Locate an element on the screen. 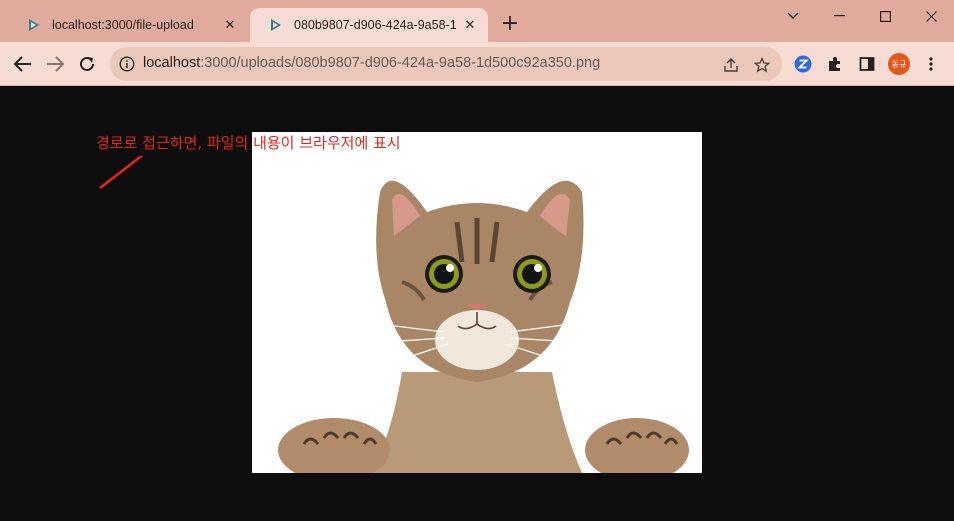 This screenshot has width=954, height=521. menu-button is located at coordinates (931, 64).